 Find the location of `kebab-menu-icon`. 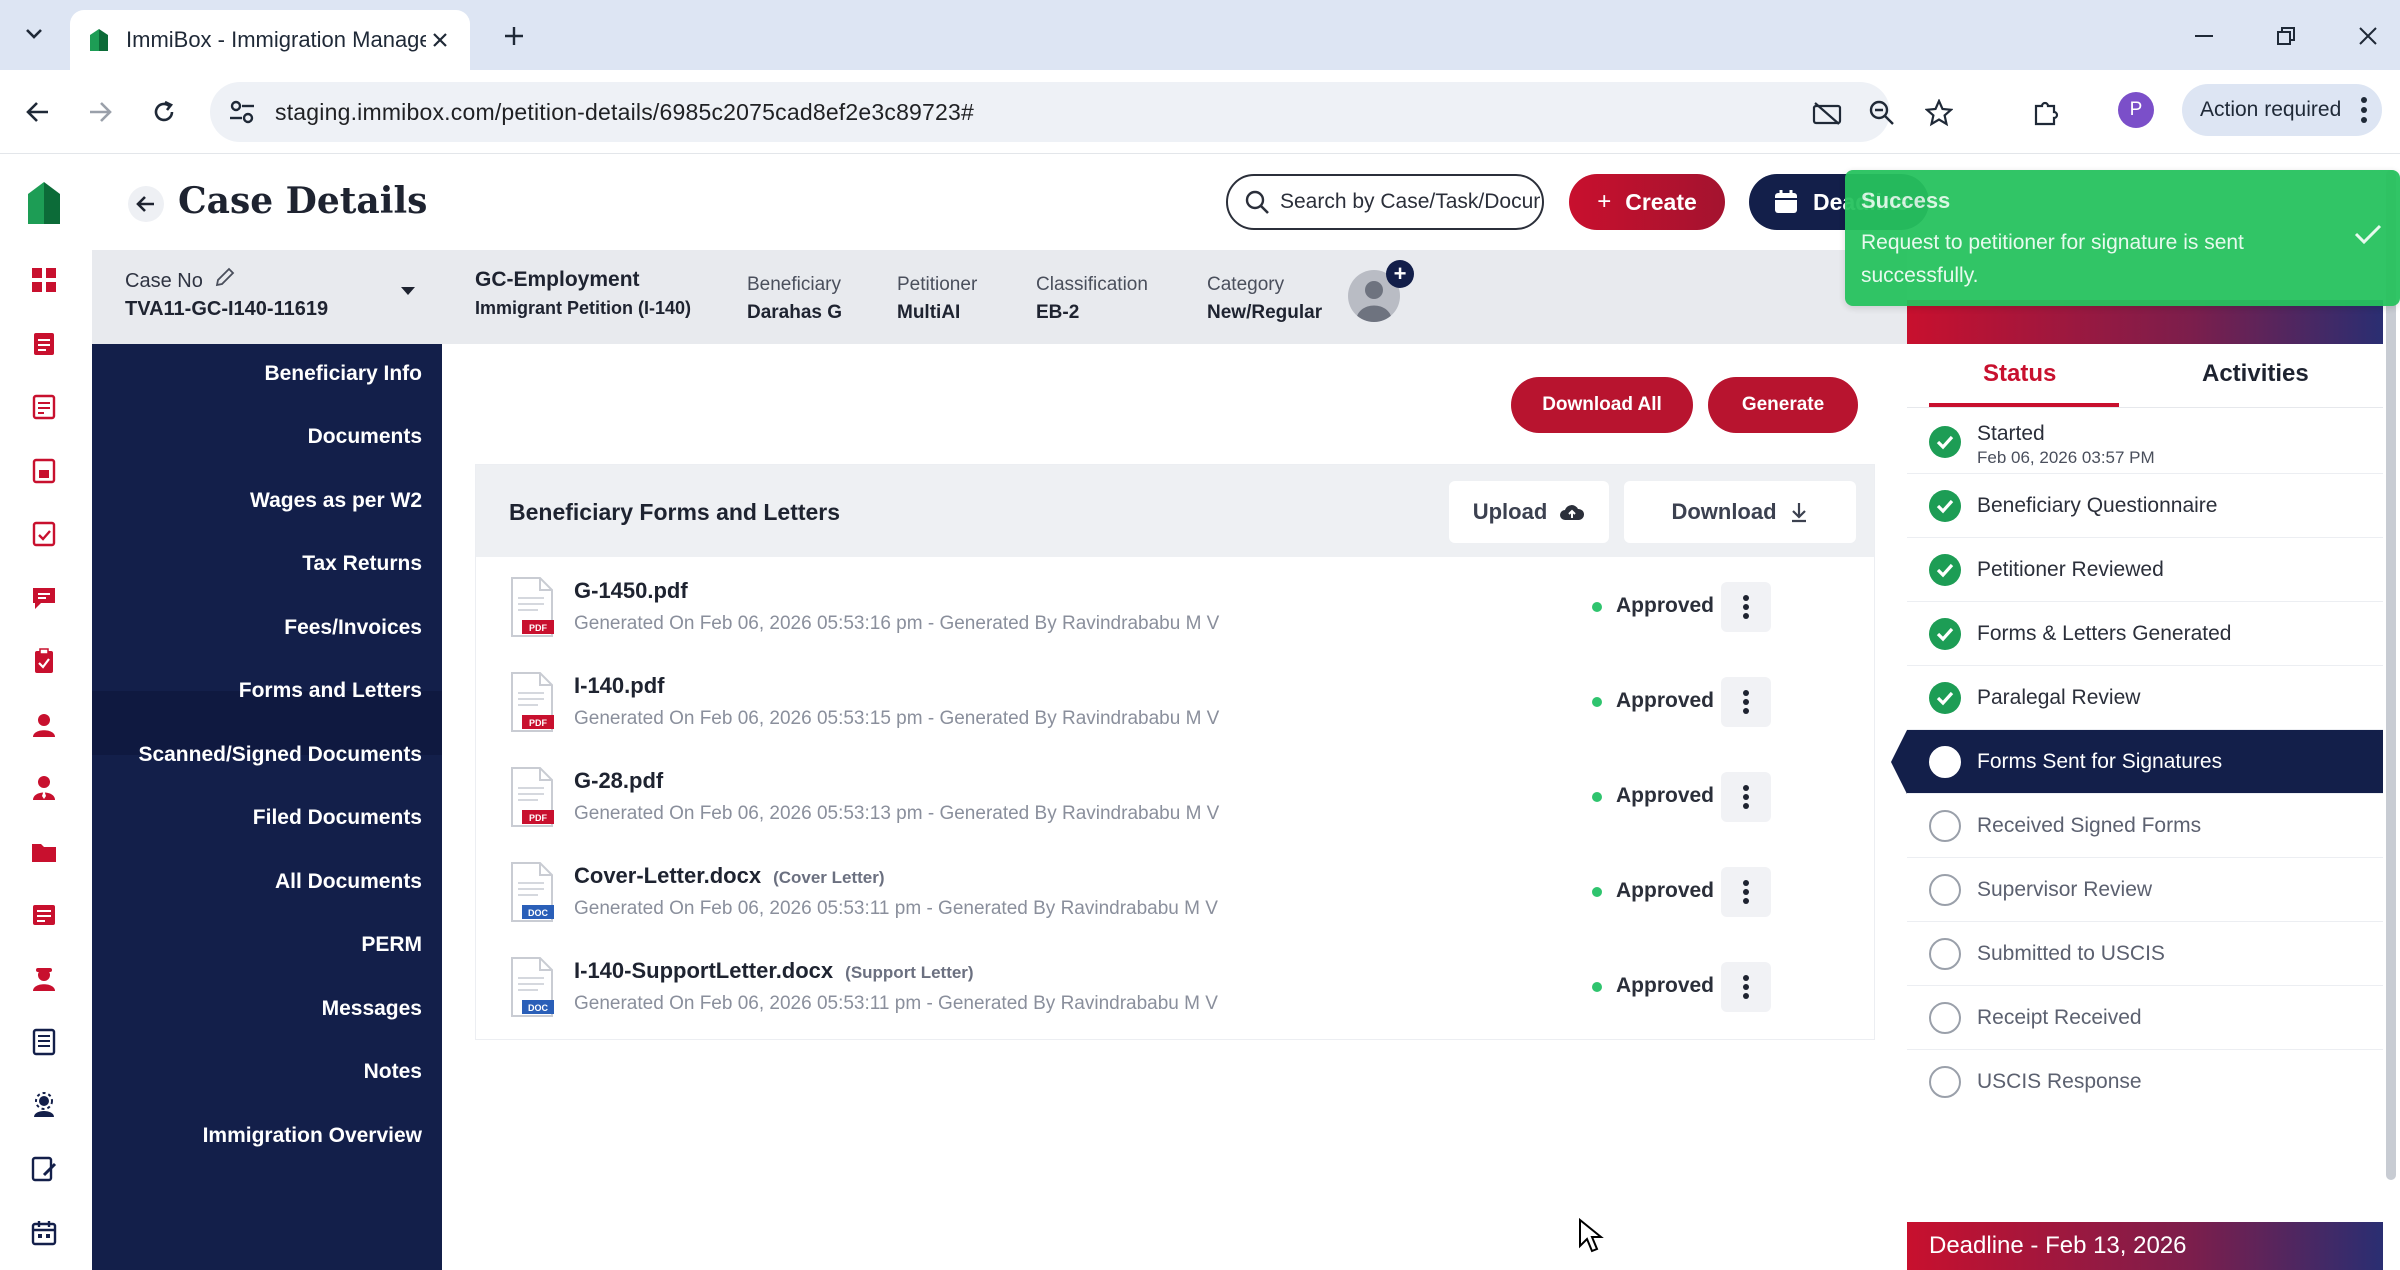

kebab-menu-icon is located at coordinates (1746, 987).